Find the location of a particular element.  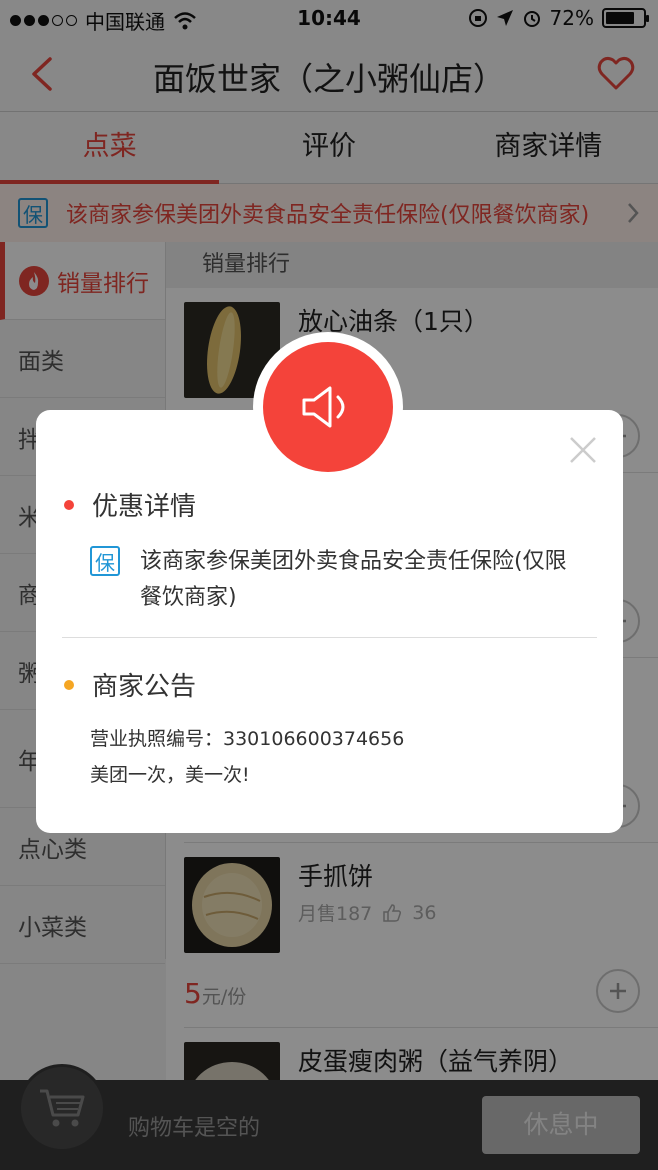

speaker-icon is located at coordinates (323, 407).